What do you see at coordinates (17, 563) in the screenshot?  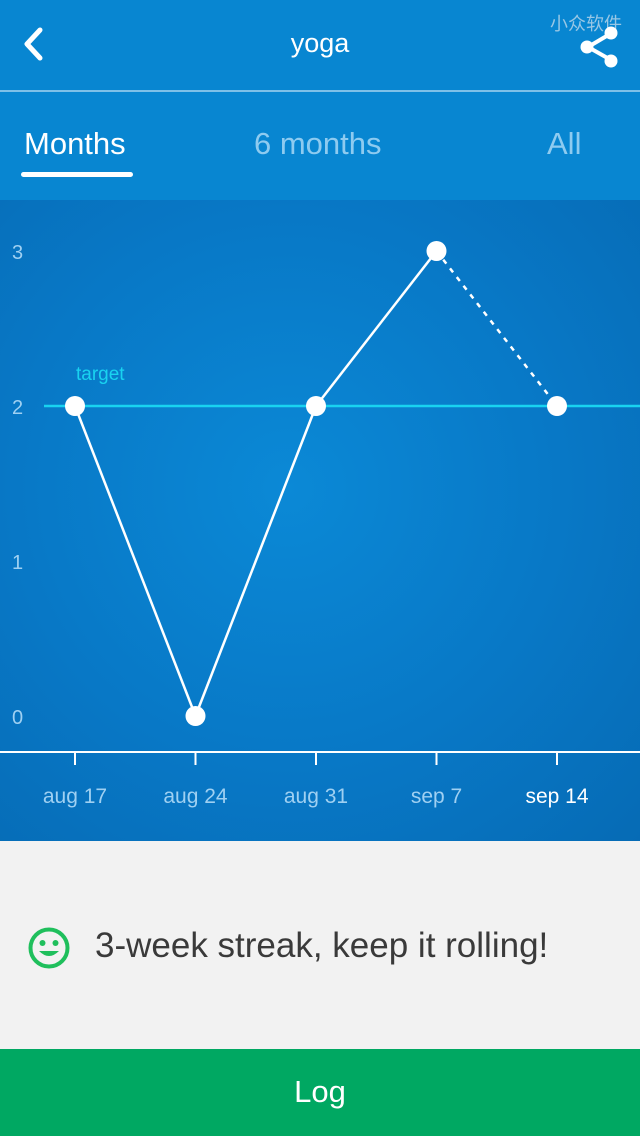 I see `y-tick-label: 1` at bounding box center [17, 563].